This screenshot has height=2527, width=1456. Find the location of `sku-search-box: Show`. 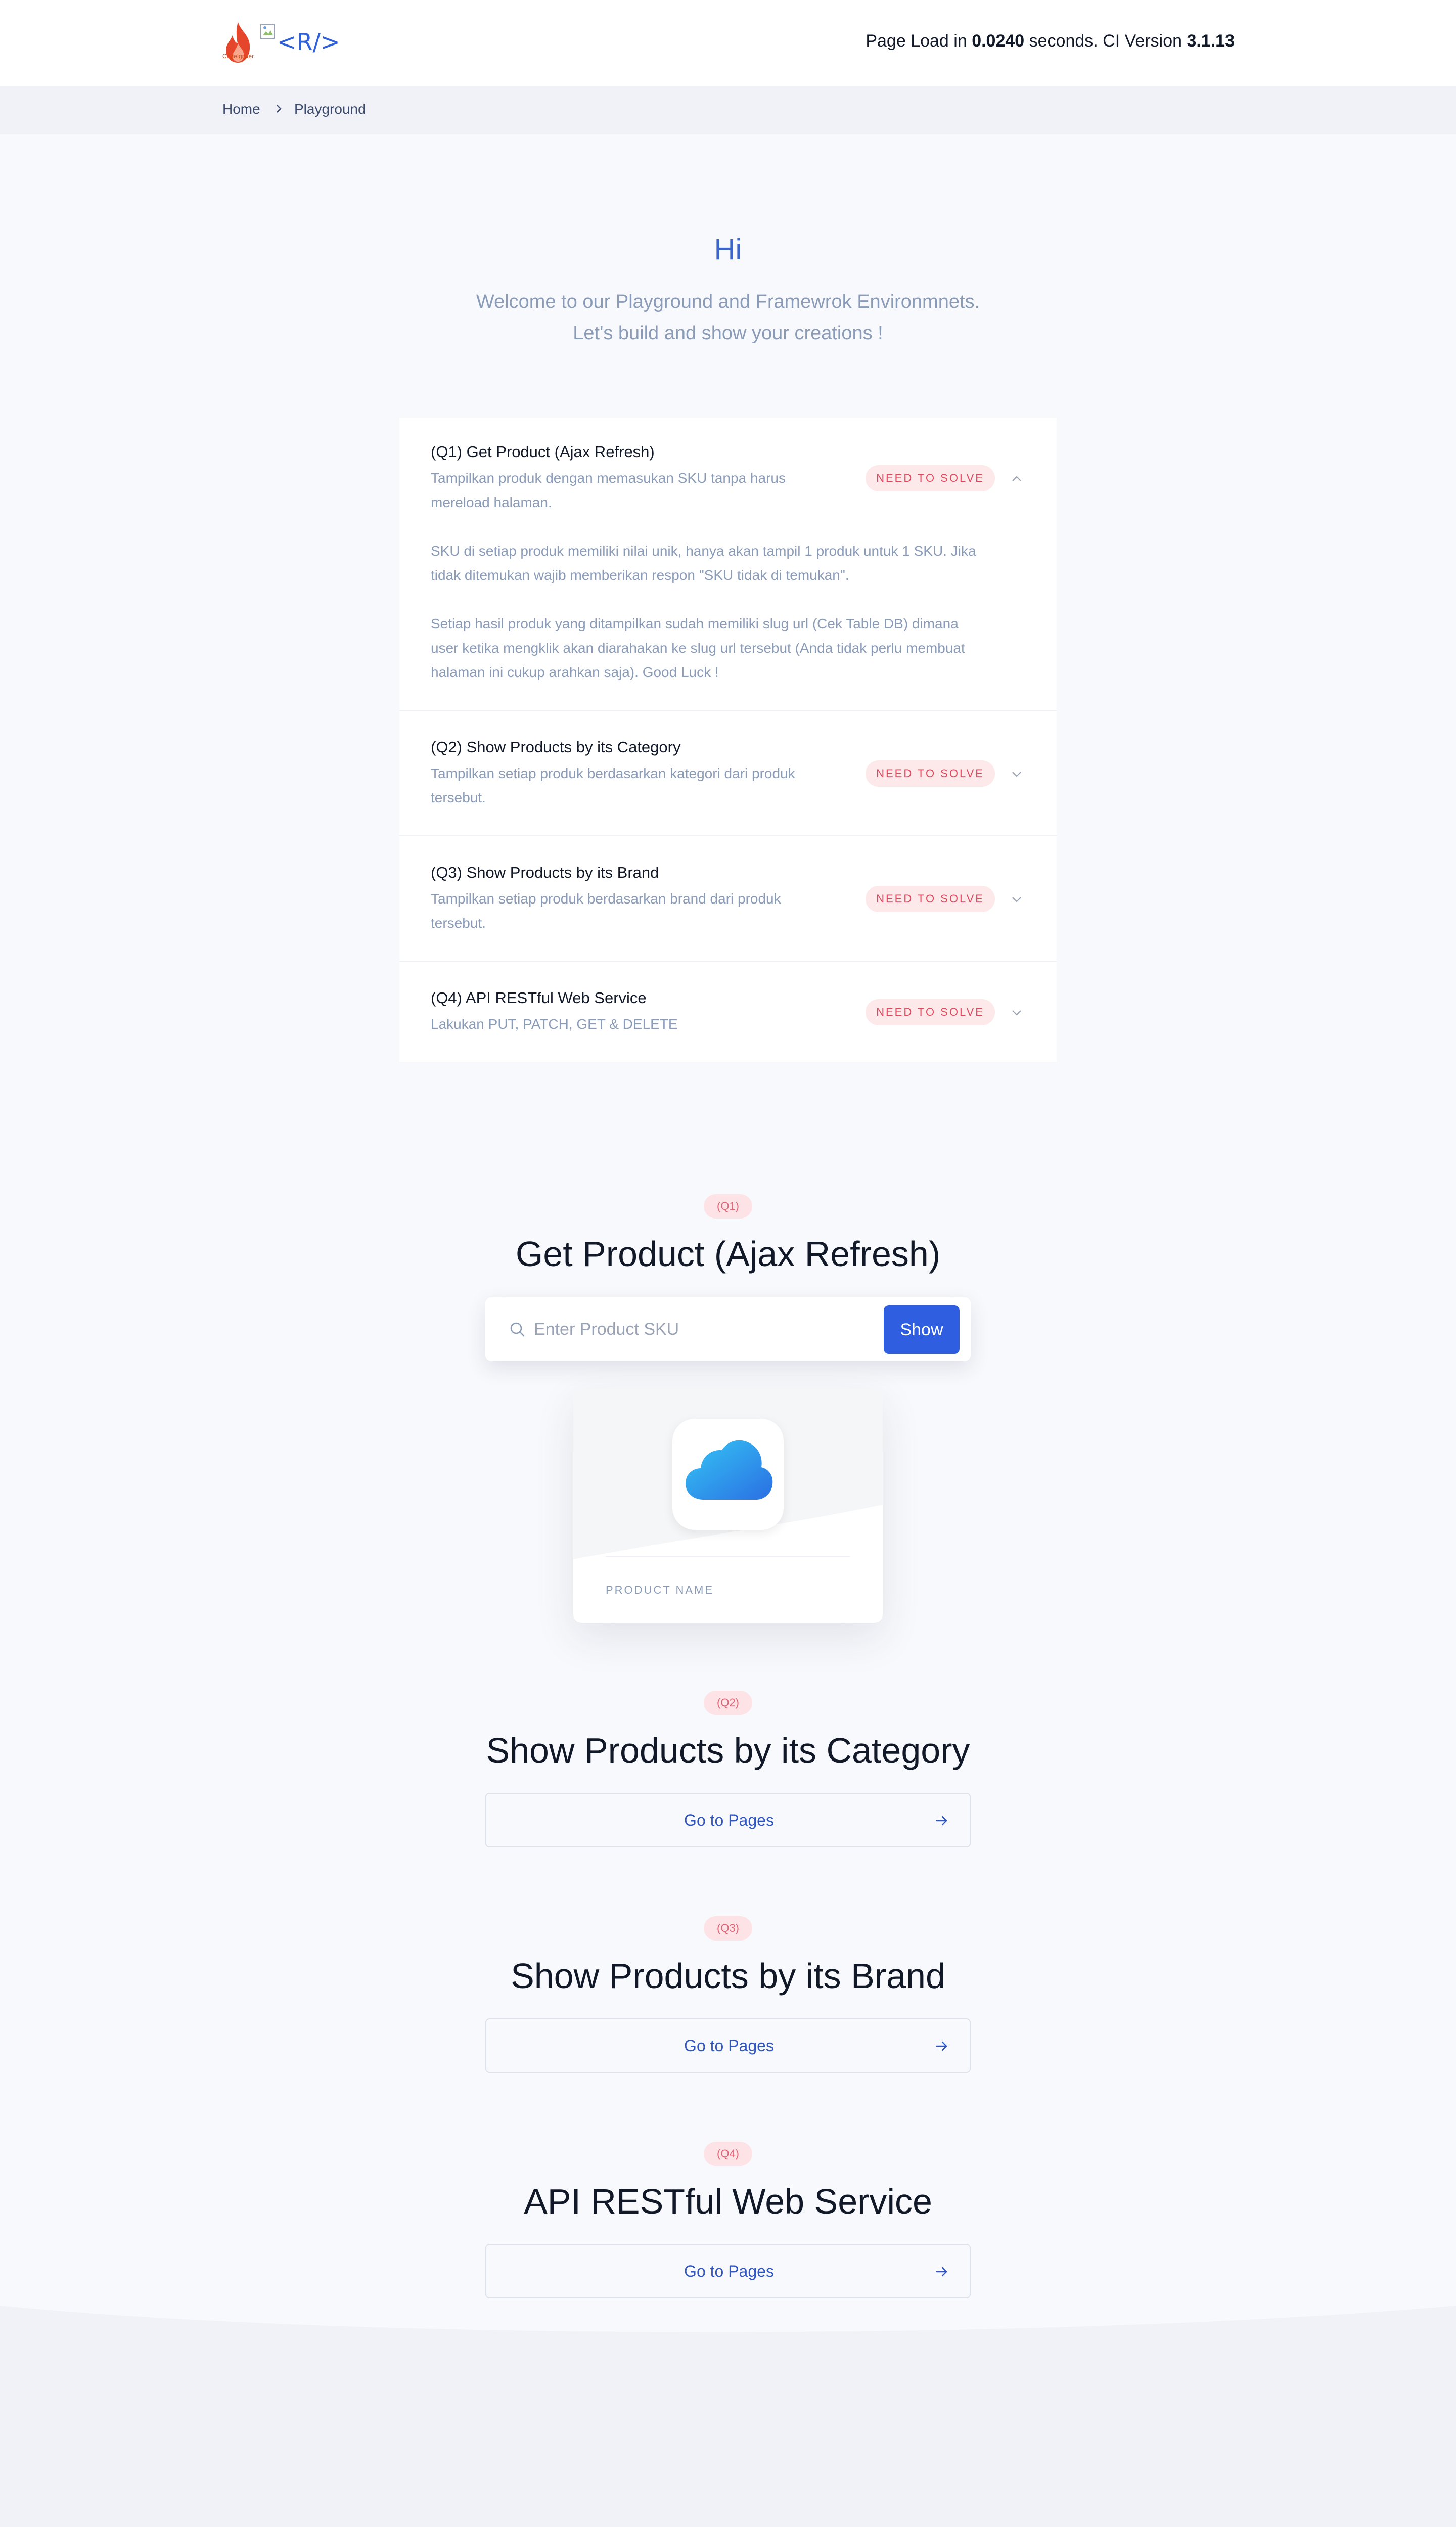

sku-search-box: Show is located at coordinates (728, 1329).